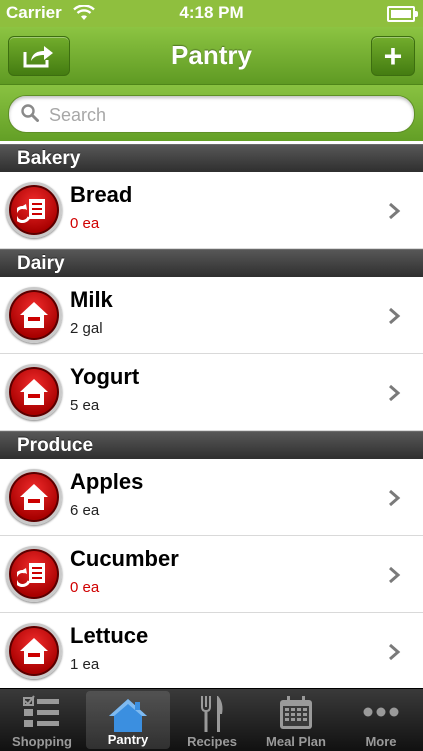  I want to click on nav-bar: Pantry +, so click(211, 56).